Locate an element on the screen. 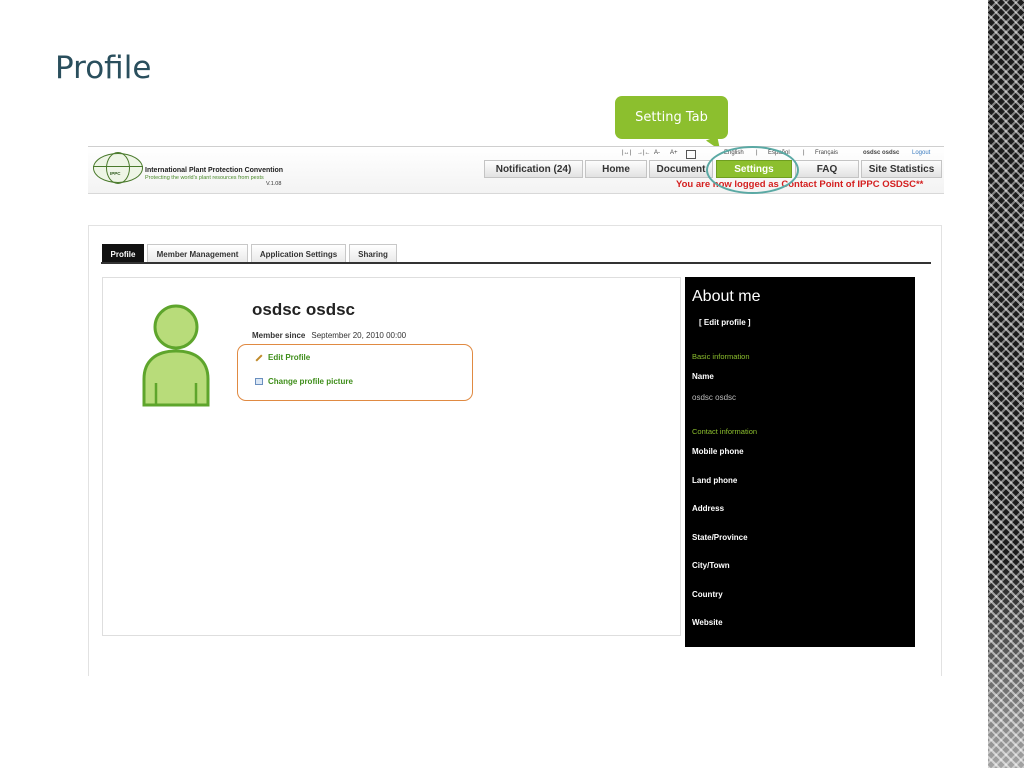  nav-document: Document is located at coordinates (681, 169).